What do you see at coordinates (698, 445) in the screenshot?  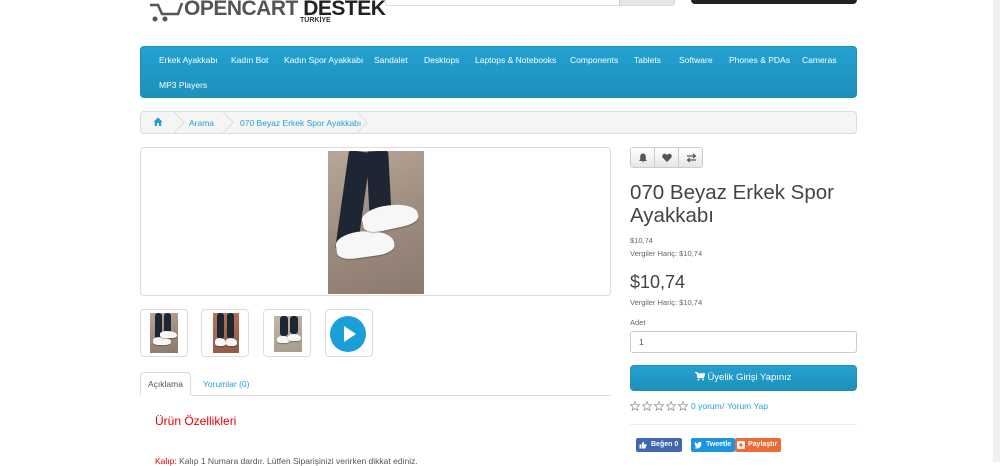 I see `twitter-icon` at bounding box center [698, 445].